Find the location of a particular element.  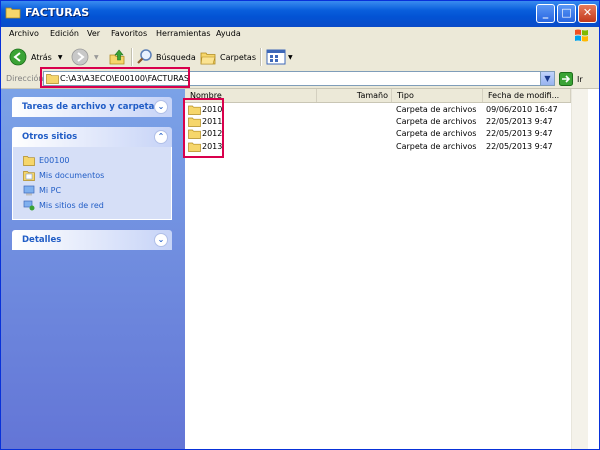

address-highlight-box is located at coordinates (115, 77).